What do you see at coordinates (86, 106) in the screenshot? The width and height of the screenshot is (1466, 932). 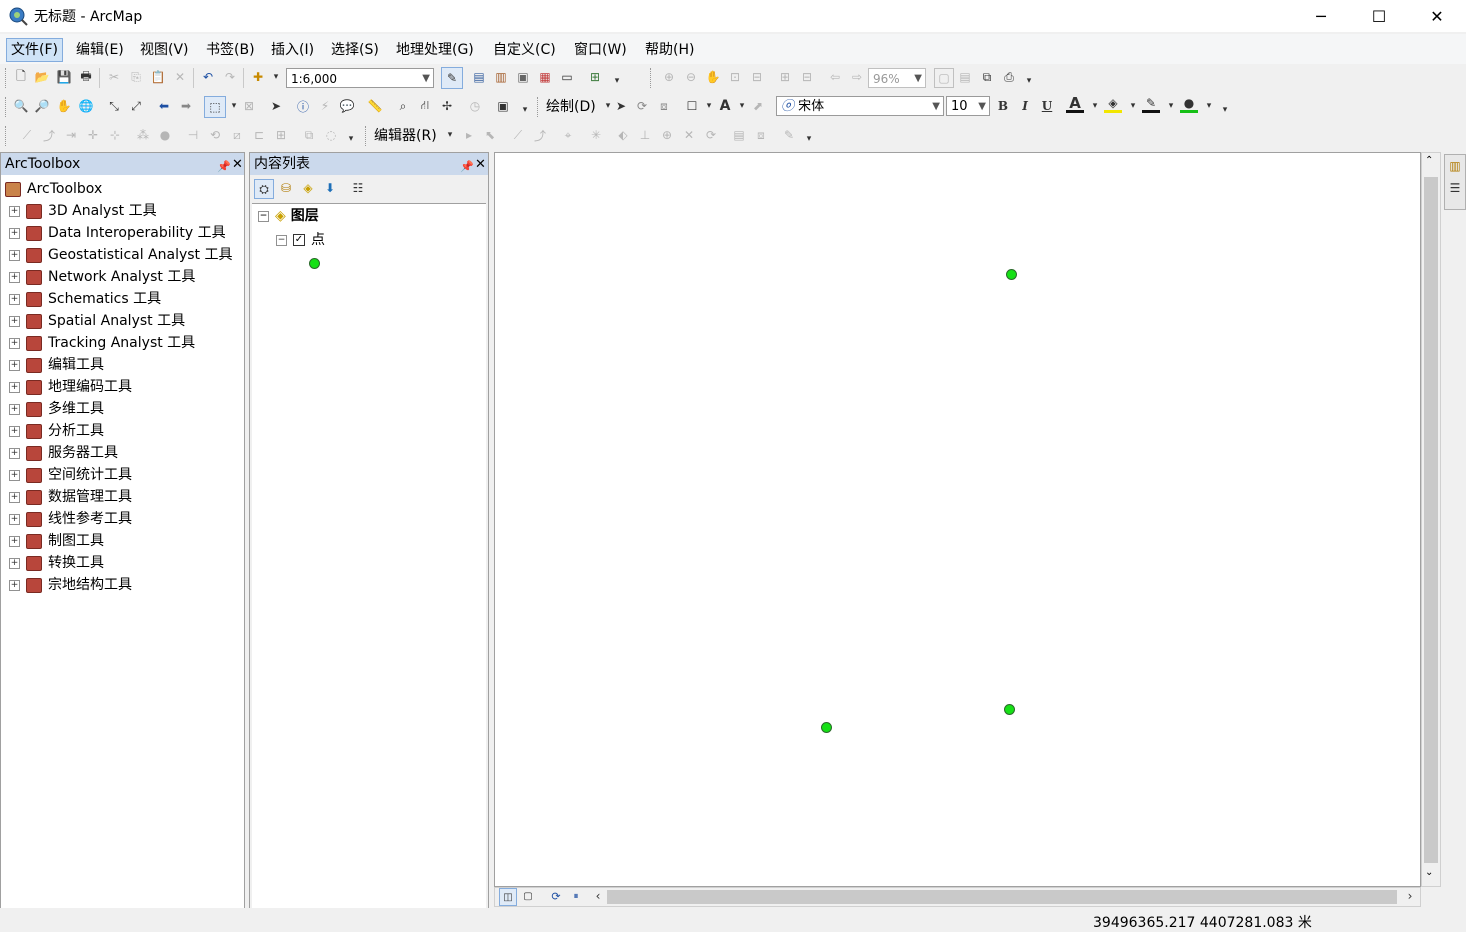 I see `full-extent-icon: 🌐` at bounding box center [86, 106].